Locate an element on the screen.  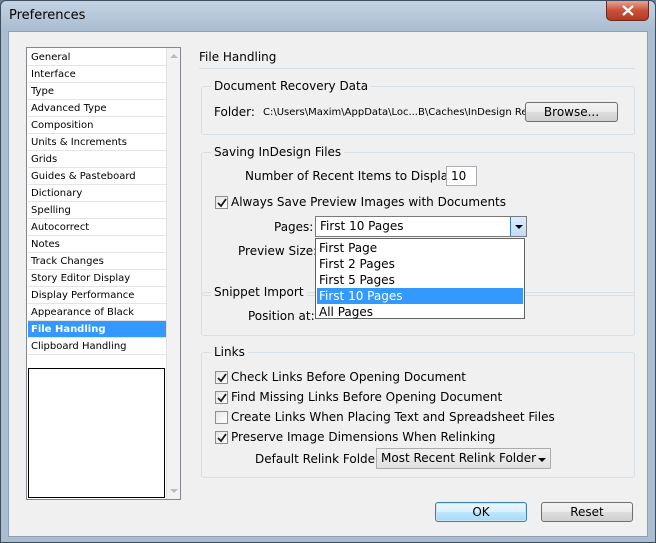
preserve-dimensions-label: Preserve Image Dimensions When Relinking is located at coordinates (363, 437).